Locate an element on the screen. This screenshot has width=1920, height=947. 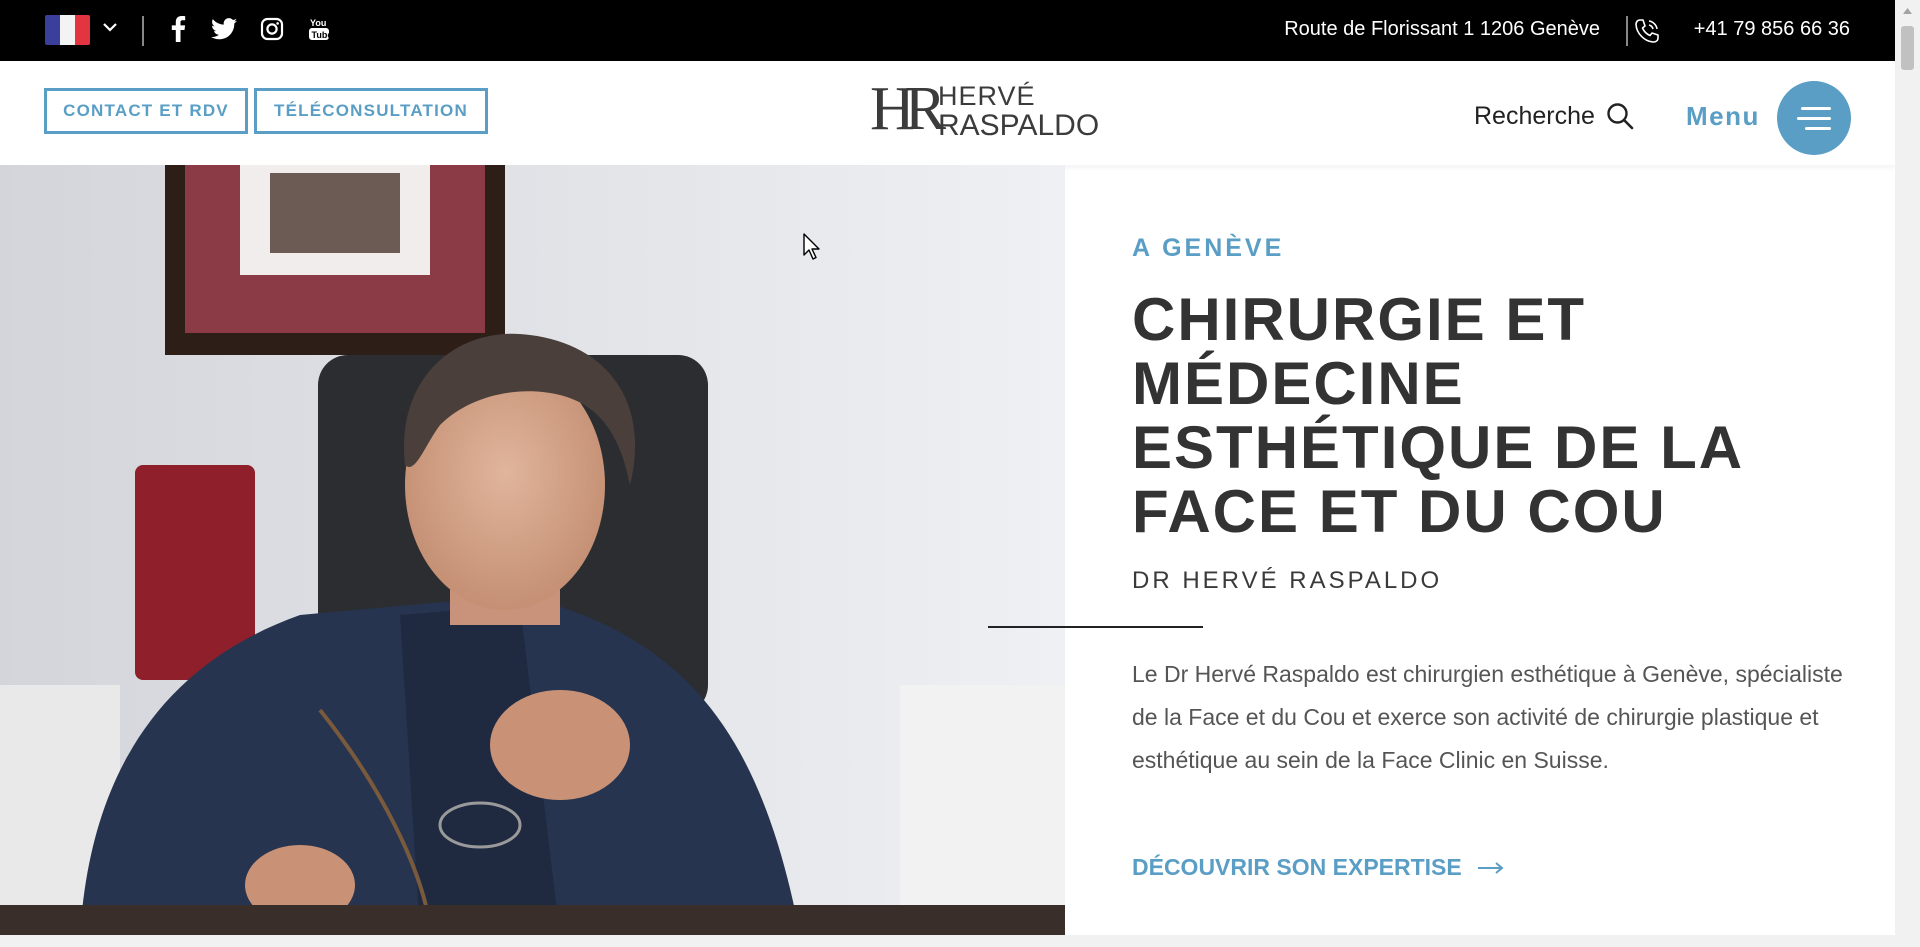
twitter-icon is located at coordinates (224, 29).